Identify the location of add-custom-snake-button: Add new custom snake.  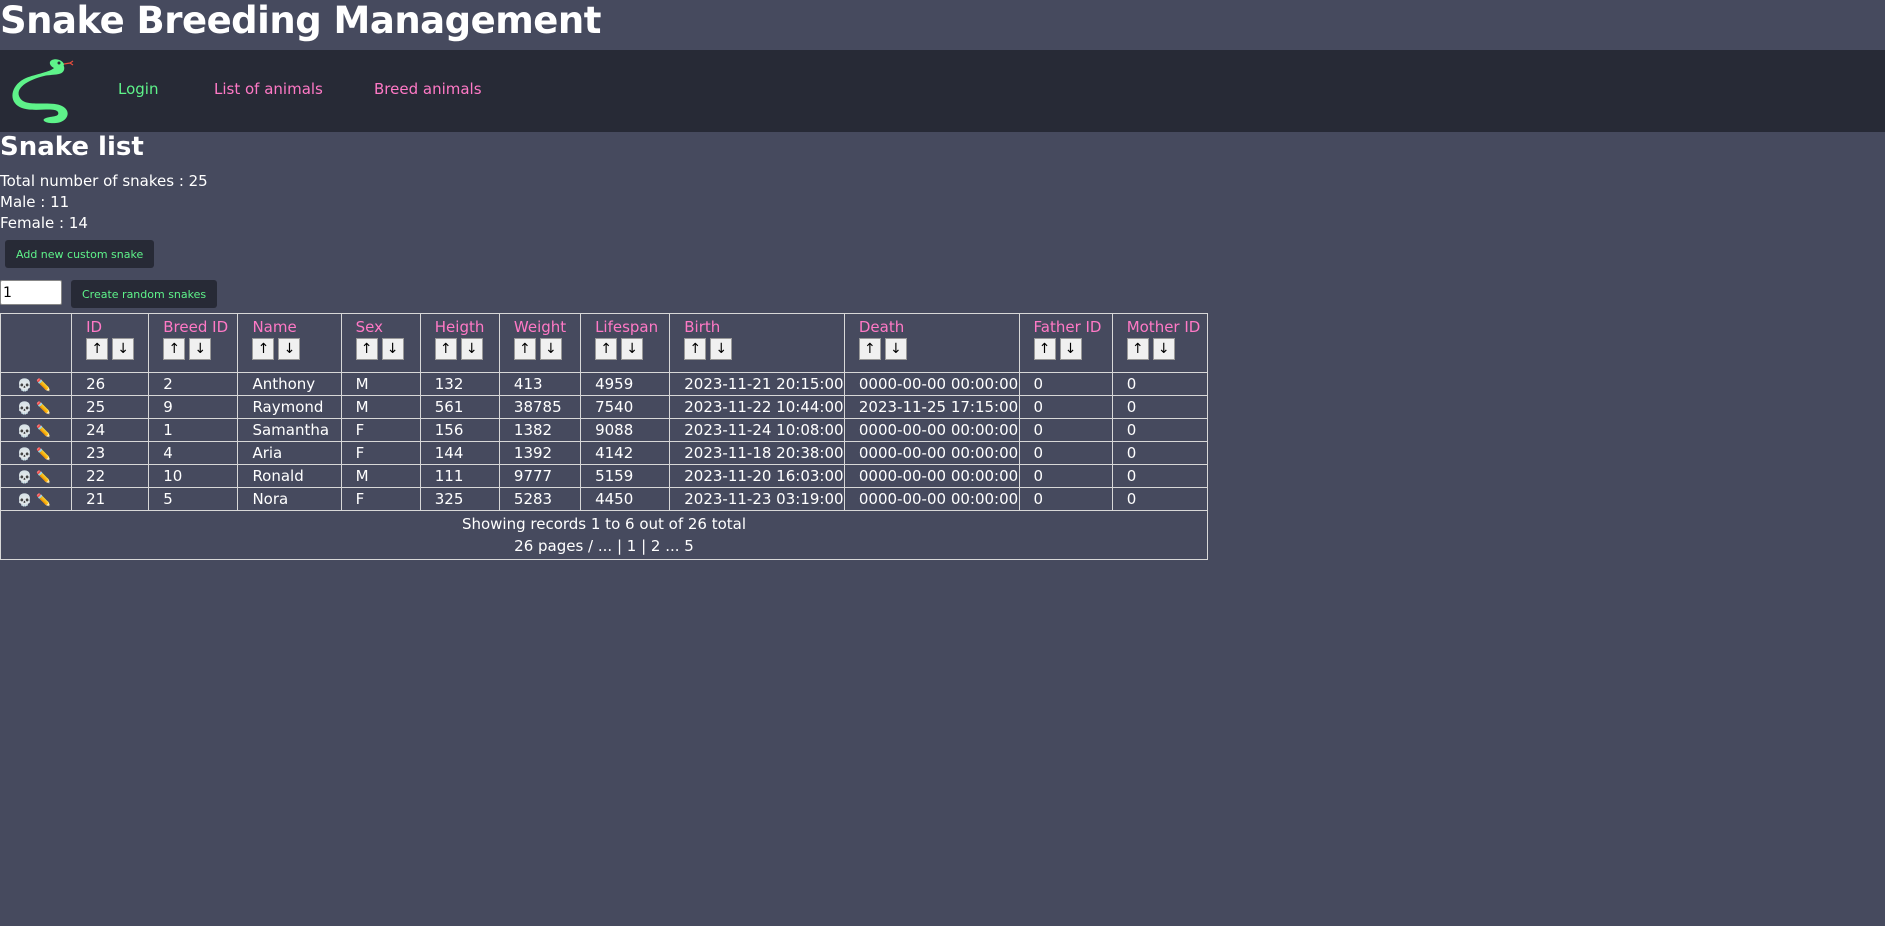
(80, 254).